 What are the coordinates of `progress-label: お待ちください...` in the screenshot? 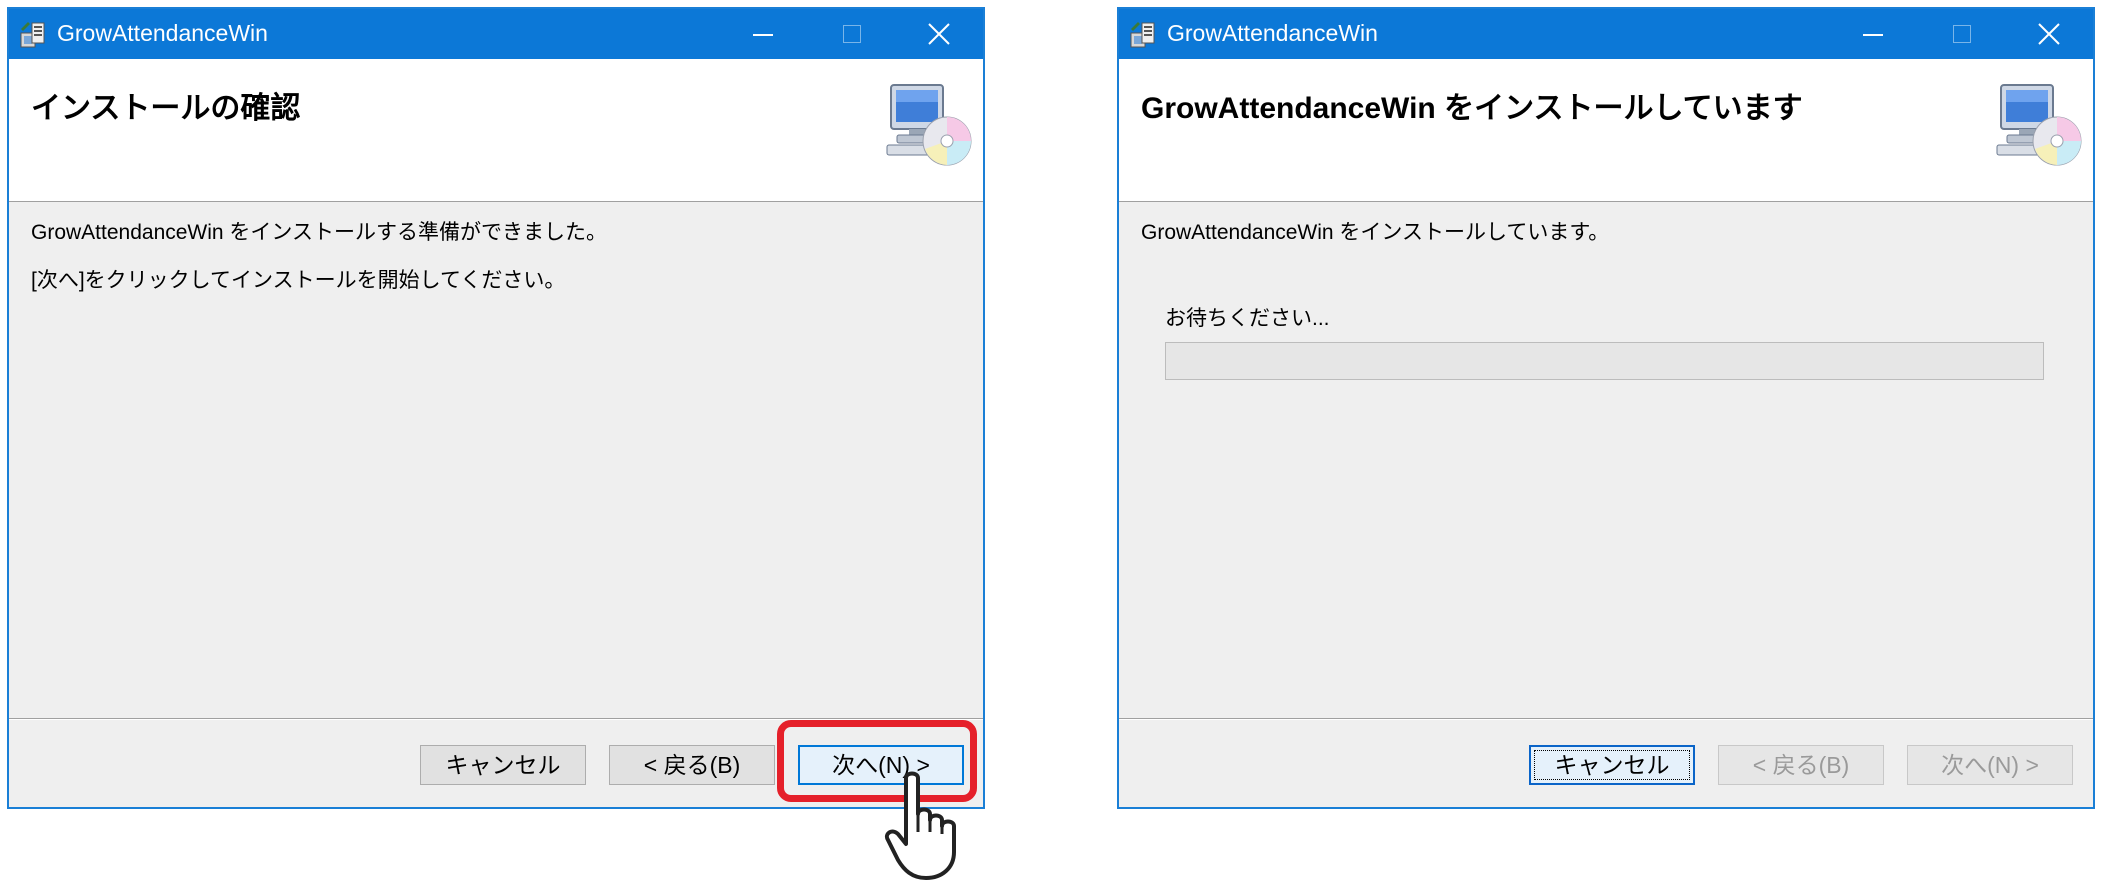 It's located at (1247, 318).